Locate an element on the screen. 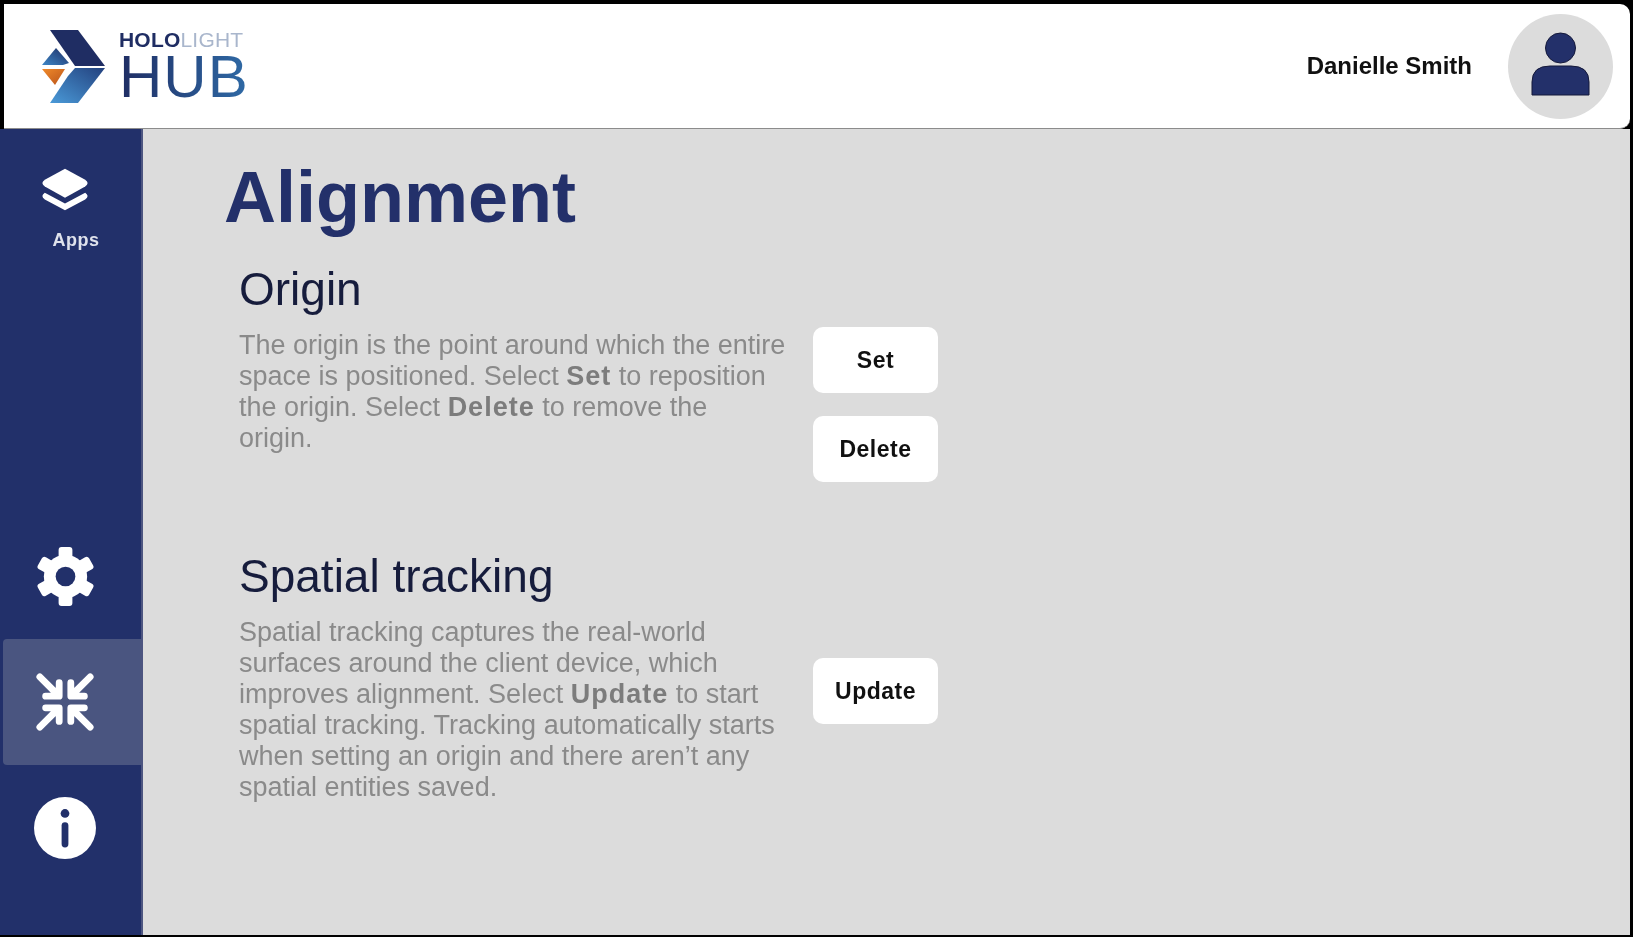 The image size is (1633, 937). section-description: Spatial tracking captures the real-world surfaces around the client device, which improves alignment. Select Update to start spatial tracking. Tracking automatically starts when setting an origin and there aren’t any spatial entities saved. is located at coordinates (507, 710).